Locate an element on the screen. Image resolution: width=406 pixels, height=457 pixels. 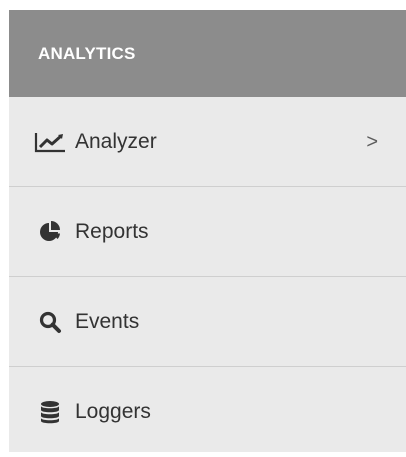
menu-item-label: Loggers is located at coordinates (113, 411).